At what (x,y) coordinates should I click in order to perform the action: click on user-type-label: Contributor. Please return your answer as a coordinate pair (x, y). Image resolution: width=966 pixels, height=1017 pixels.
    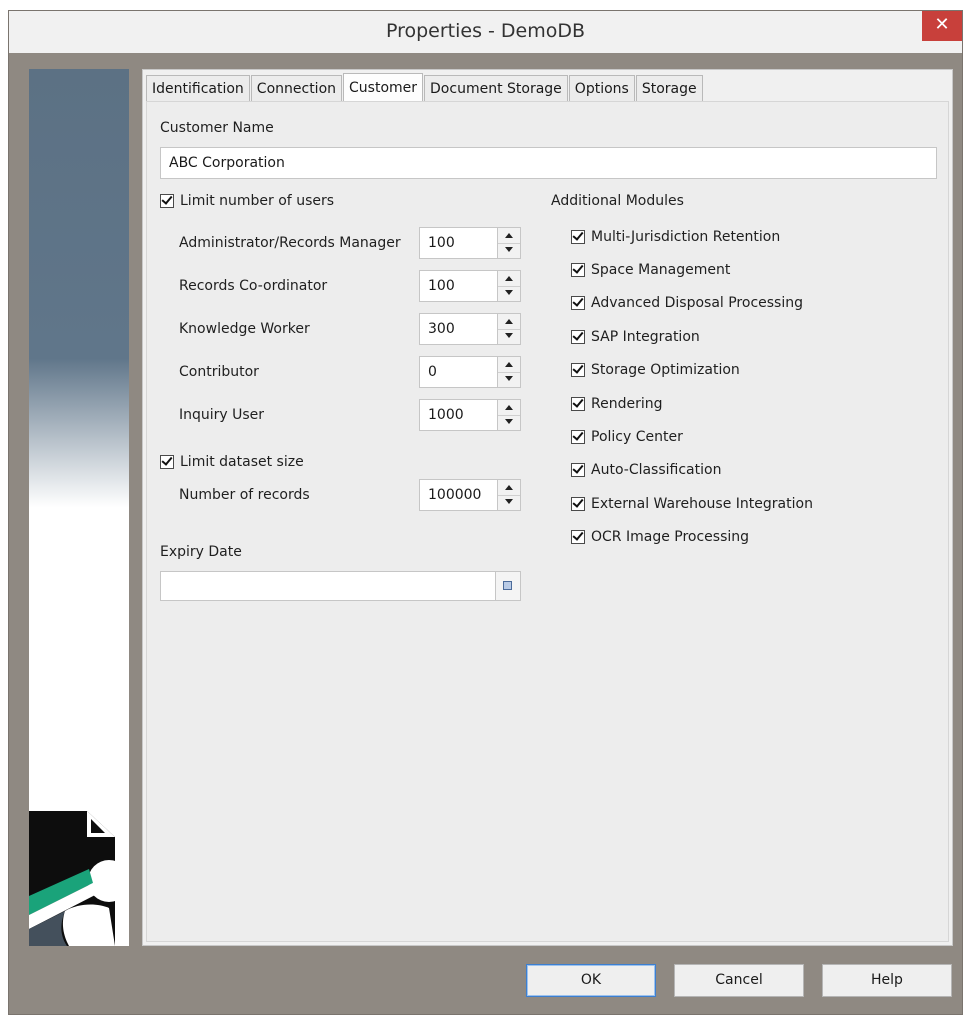
    Looking at the image, I should click on (219, 372).